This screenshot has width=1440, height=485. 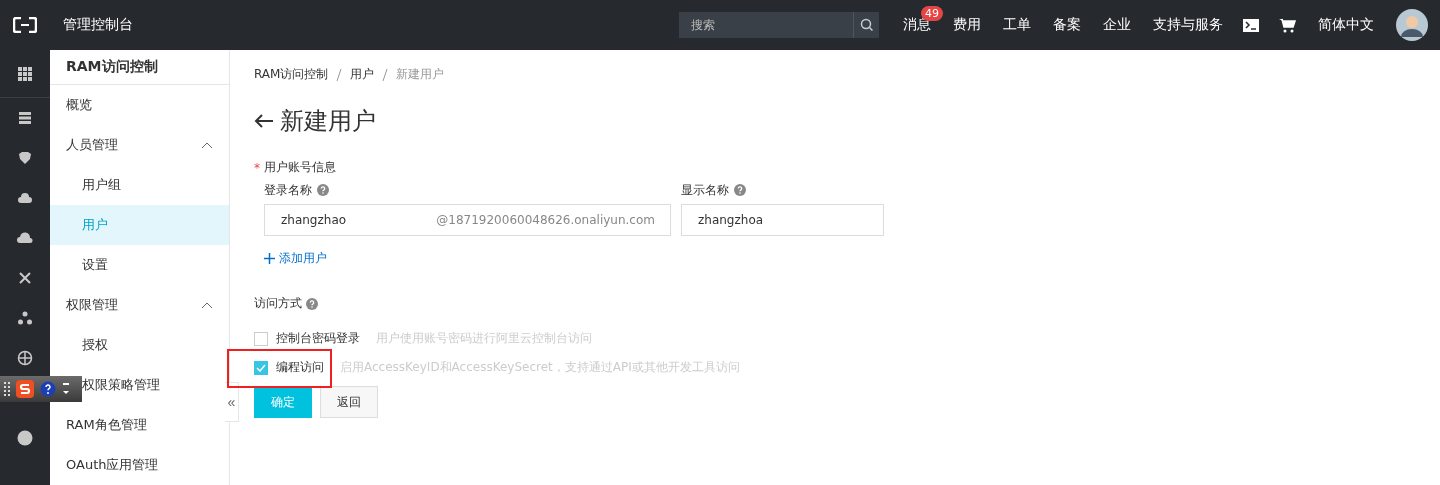 What do you see at coordinates (66, 389) in the screenshot?
I see `menu-icon` at bounding box center [66, 389].